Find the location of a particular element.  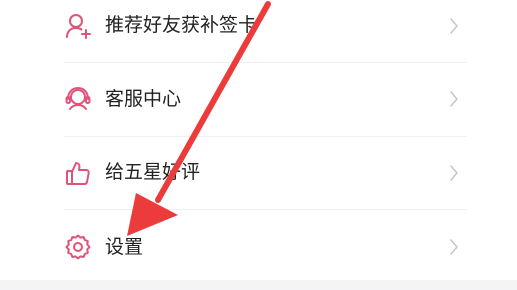

menu-item-label: 推荐好友获补签卡 is located at coordinates (181, 25).